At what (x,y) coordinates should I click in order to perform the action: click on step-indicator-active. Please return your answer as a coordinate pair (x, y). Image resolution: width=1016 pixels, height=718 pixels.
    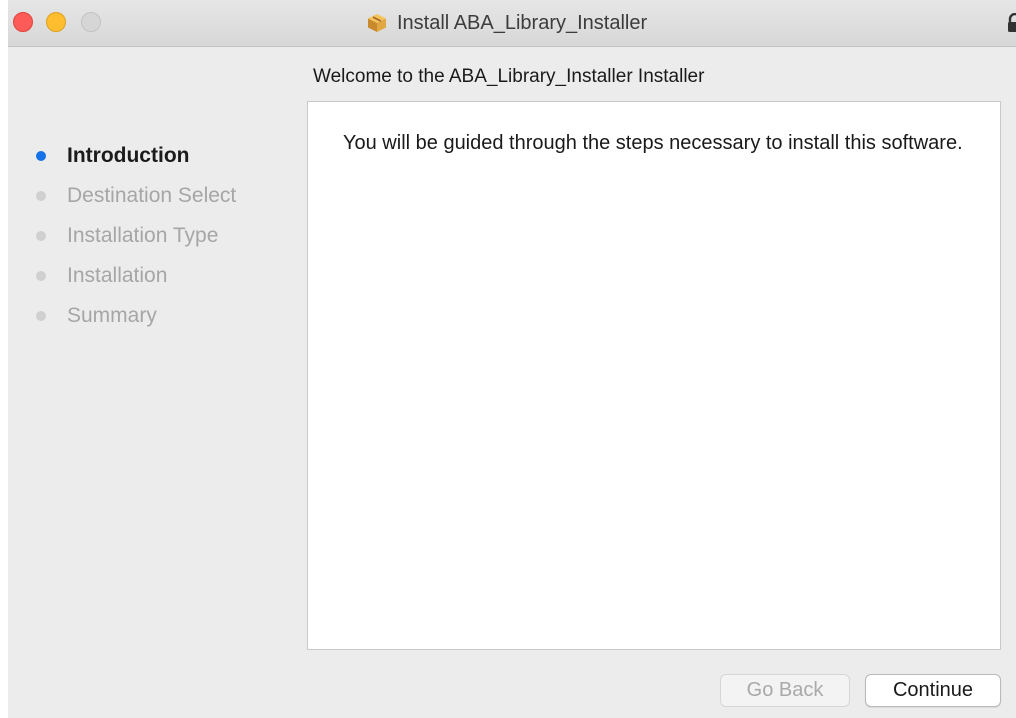
    Looking at the image, I should click on (41, 156).